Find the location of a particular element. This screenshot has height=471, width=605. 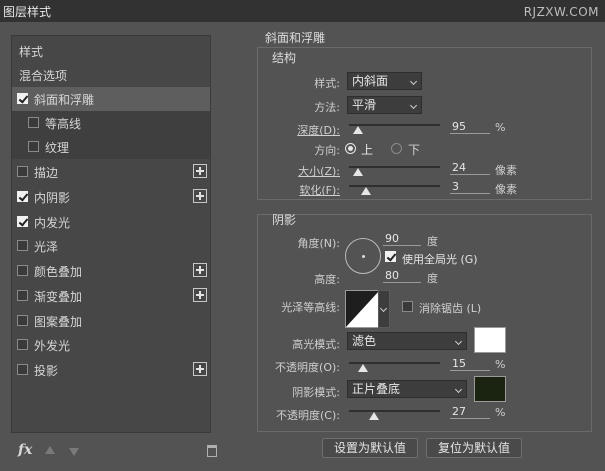

style-list-item-color-overlay: 颜色叠加 is located at coordinates (111, 271).